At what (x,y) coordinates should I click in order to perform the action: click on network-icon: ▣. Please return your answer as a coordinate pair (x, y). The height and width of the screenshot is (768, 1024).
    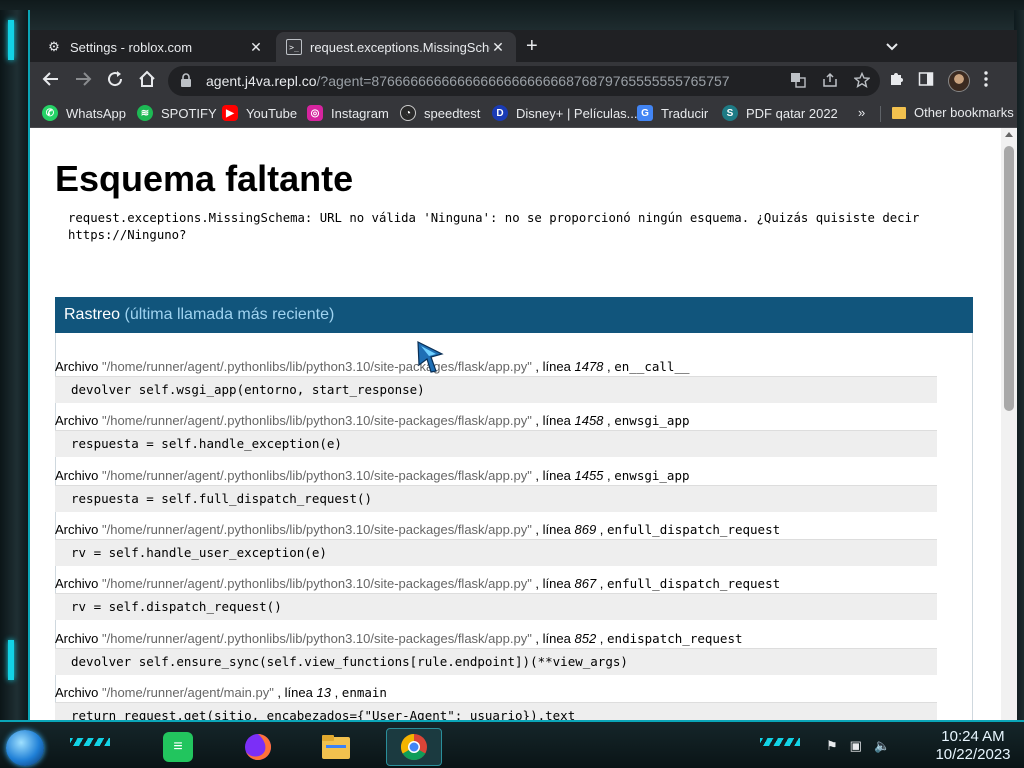
    Looking at the image, I should click on (856, 746).